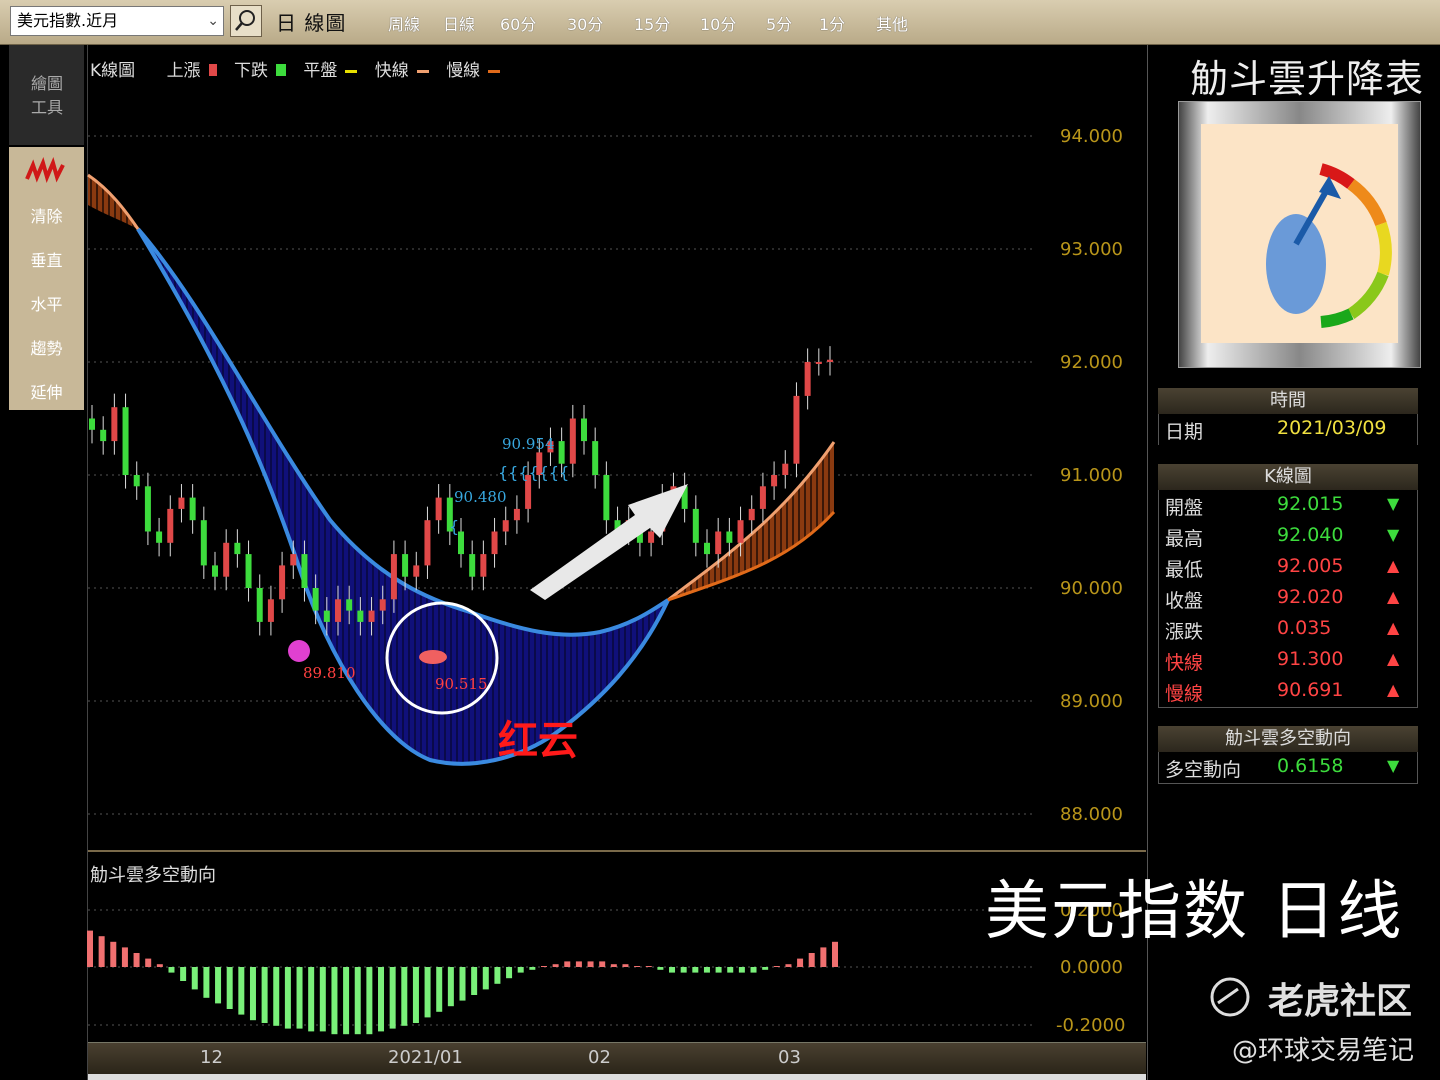 Image resolution: width=1440 pixels, height=1080 pixels. I want to click on gauge-image, so click(1299, 234).